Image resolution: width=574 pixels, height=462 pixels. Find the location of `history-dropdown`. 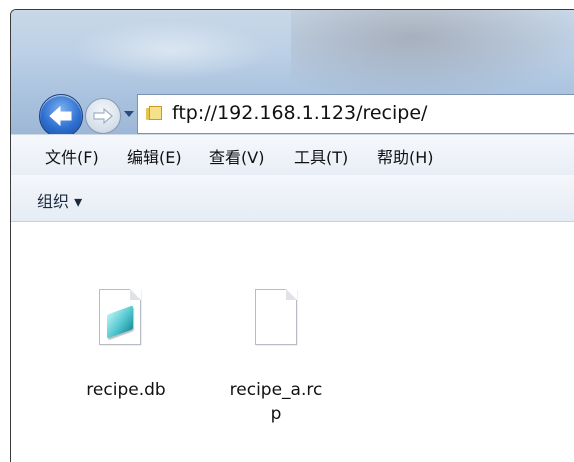

history-dropdown is located at coordinates (129, 114).